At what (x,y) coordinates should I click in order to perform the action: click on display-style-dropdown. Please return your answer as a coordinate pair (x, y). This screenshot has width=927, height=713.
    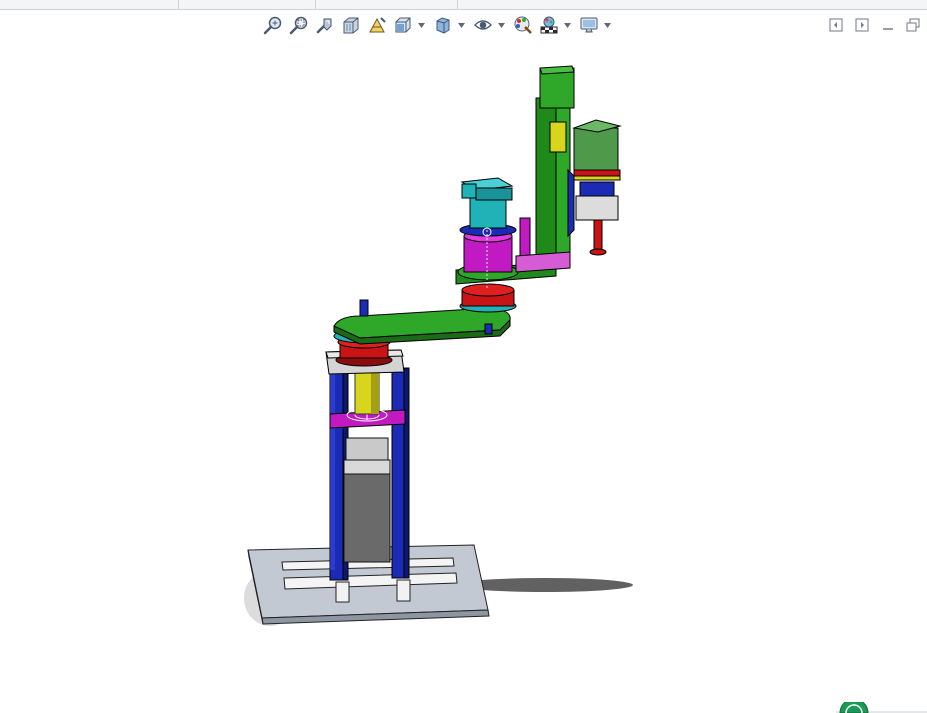
    Looking at the image, I should click on (461, 25).